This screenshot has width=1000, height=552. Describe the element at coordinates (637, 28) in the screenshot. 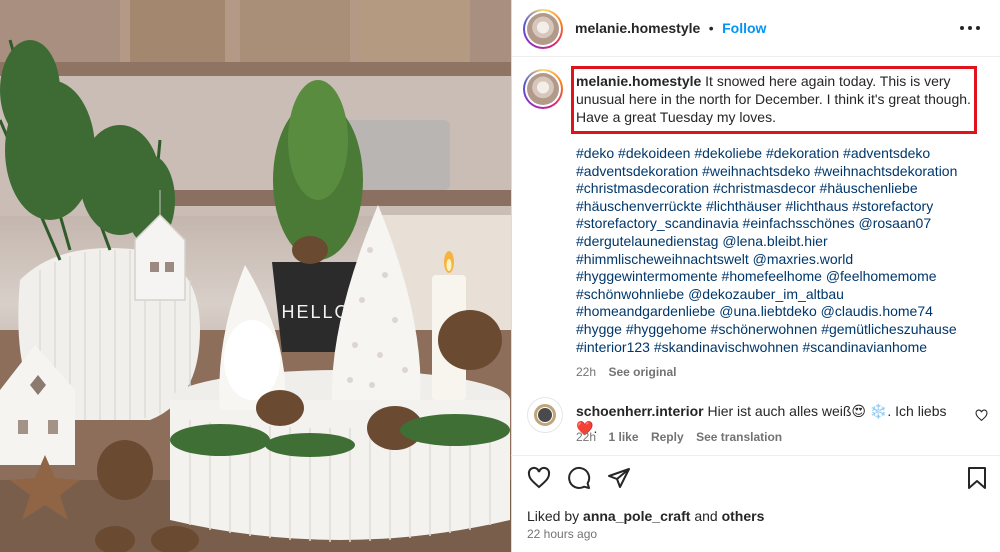

I see `author-username: melanie.homestyle` at that location.